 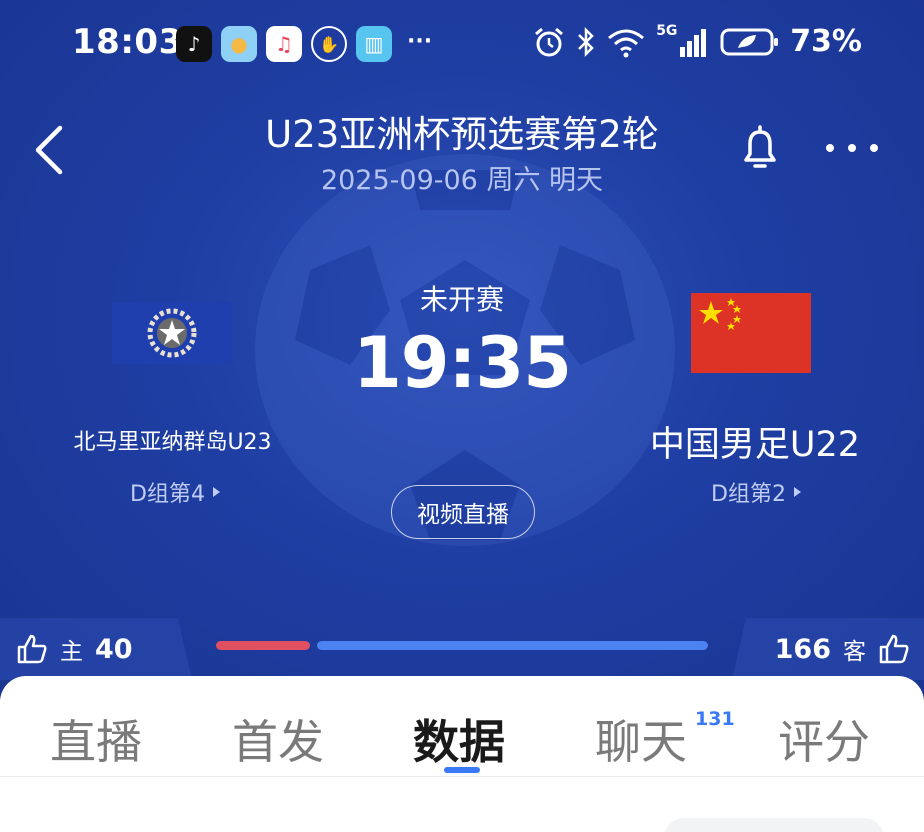 I want to click on more-menu-button, so click(x=852, y=148).